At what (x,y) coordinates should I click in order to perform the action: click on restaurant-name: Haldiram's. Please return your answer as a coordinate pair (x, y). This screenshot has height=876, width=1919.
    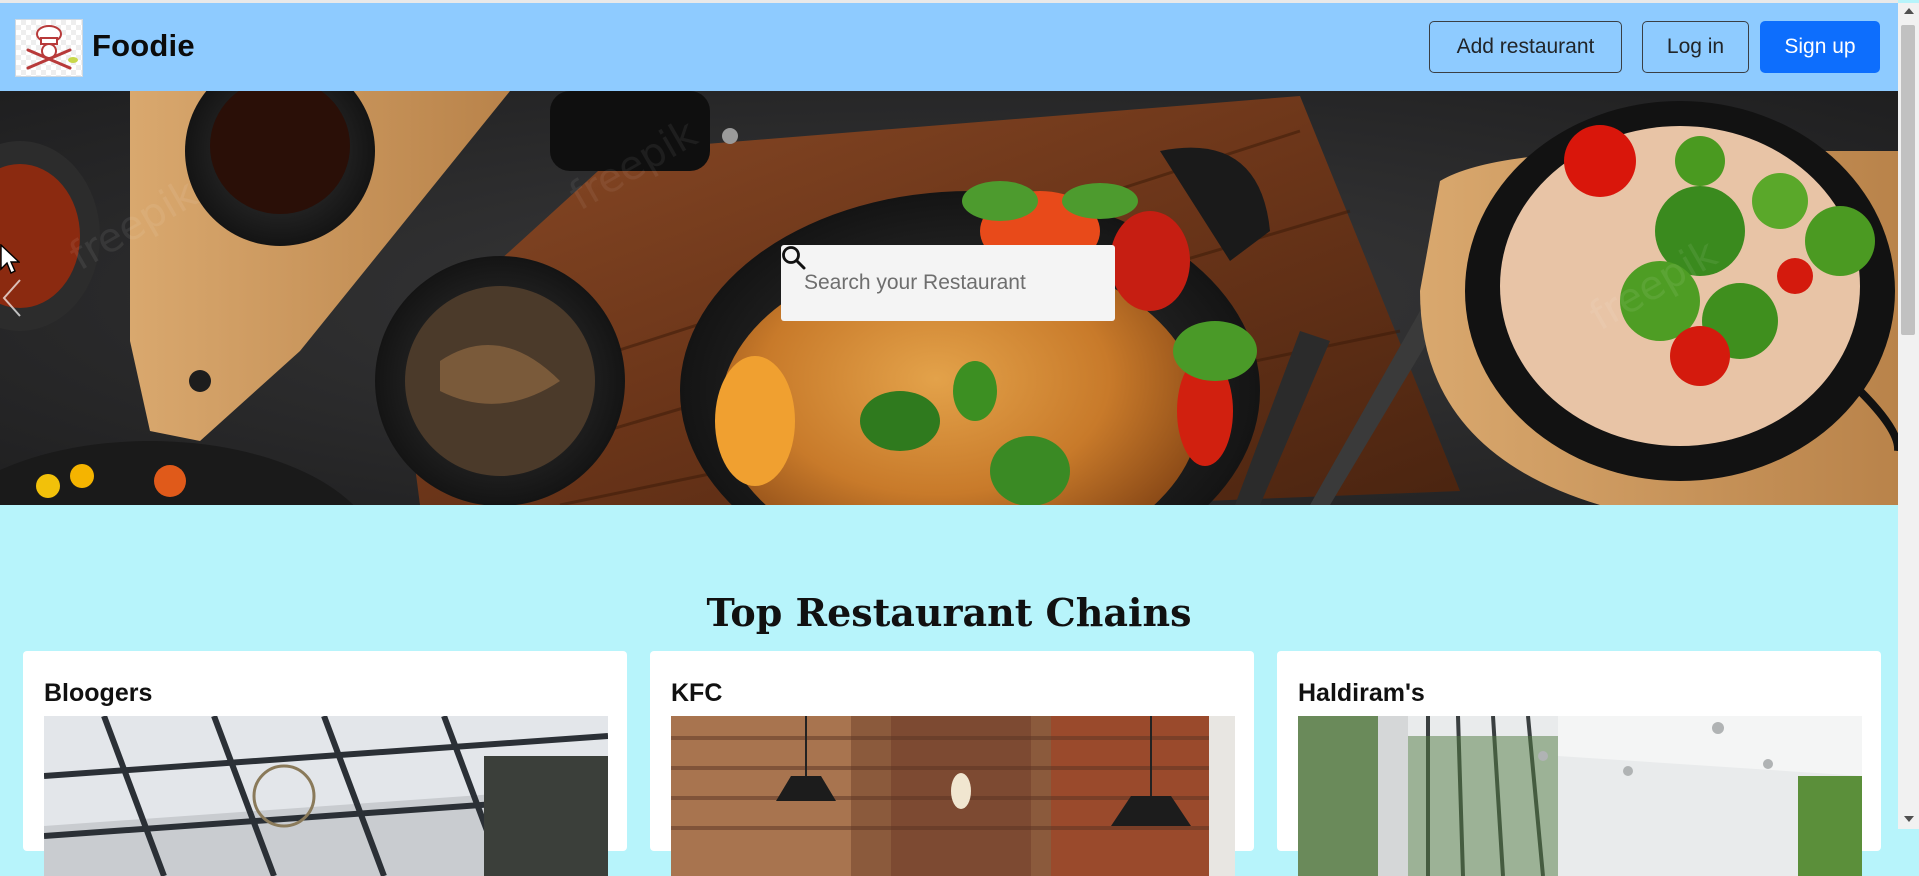
    Looking at the image, I should click on (1361, 693).